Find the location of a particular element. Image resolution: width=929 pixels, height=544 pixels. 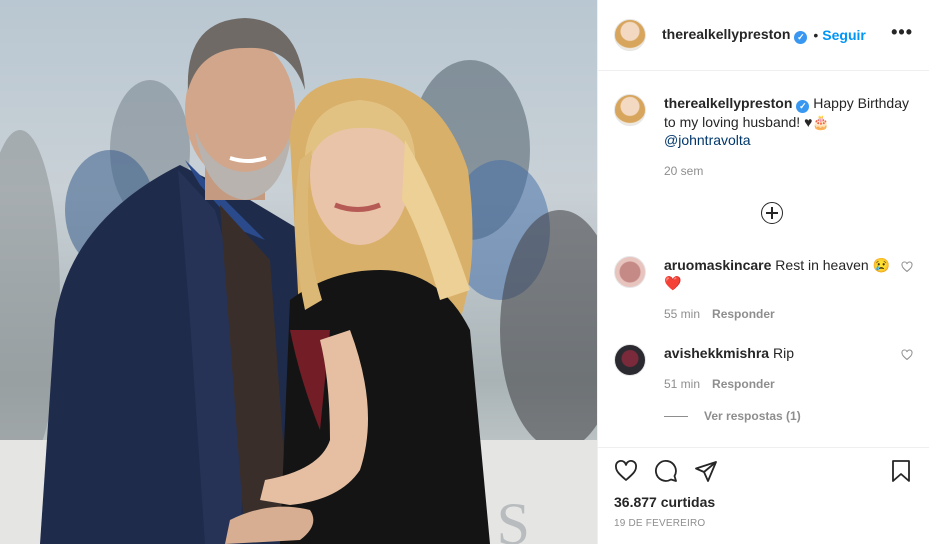

load-more-comments-icon is located at coordinates (772, 213).